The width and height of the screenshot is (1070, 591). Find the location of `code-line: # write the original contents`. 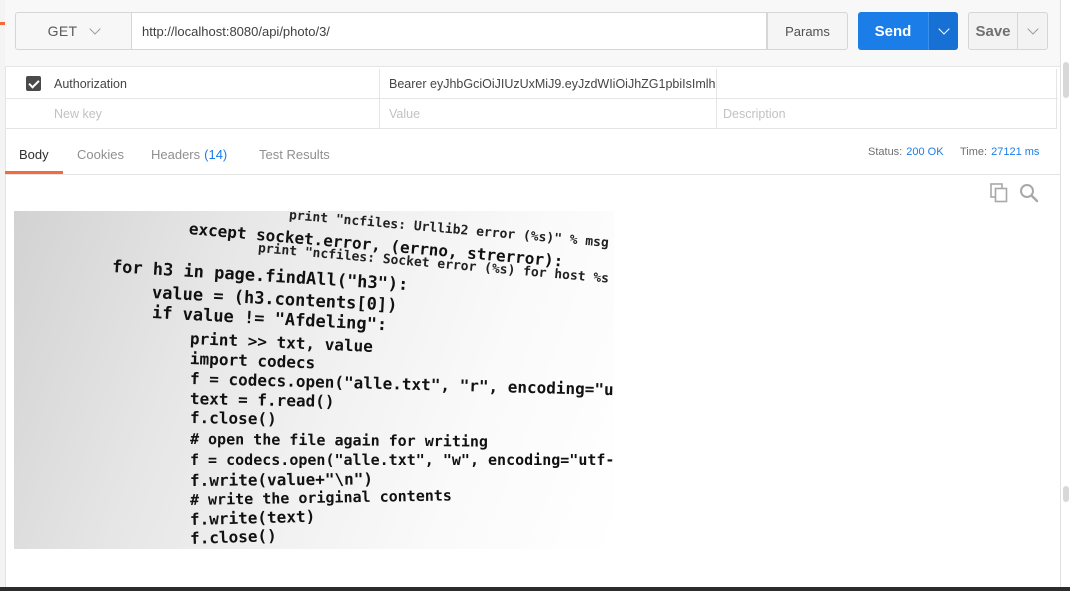

code-line: # write the original contents is located at coordinates (321, 497).